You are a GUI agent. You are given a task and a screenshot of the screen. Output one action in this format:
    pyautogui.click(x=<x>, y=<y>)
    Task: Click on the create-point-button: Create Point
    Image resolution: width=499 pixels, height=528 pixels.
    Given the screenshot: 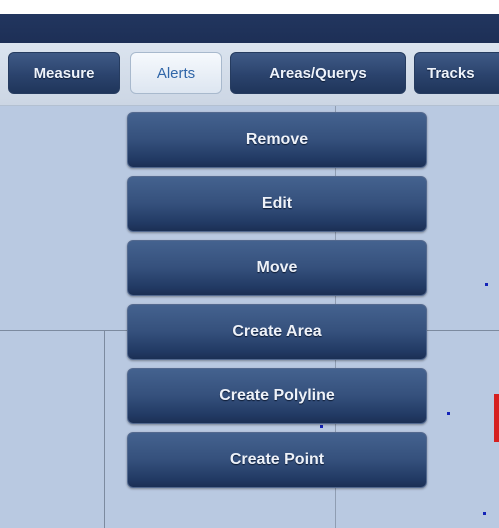 What is the action you would take?
    pyautogui.click(x=277, y=460)
    